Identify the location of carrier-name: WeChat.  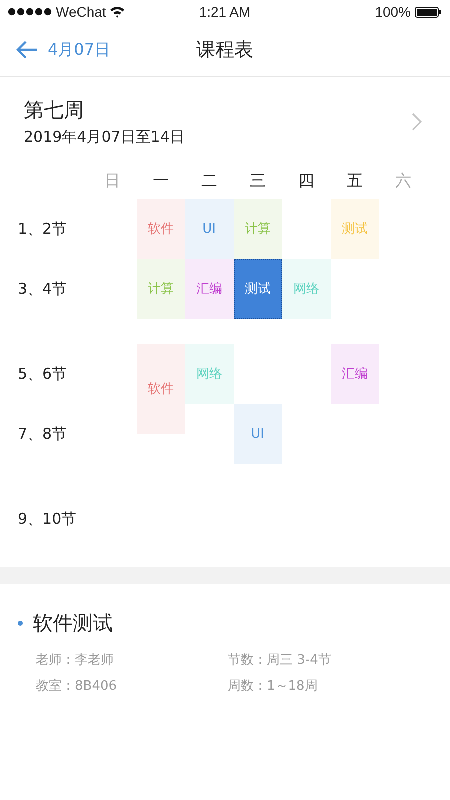
(81, 12).